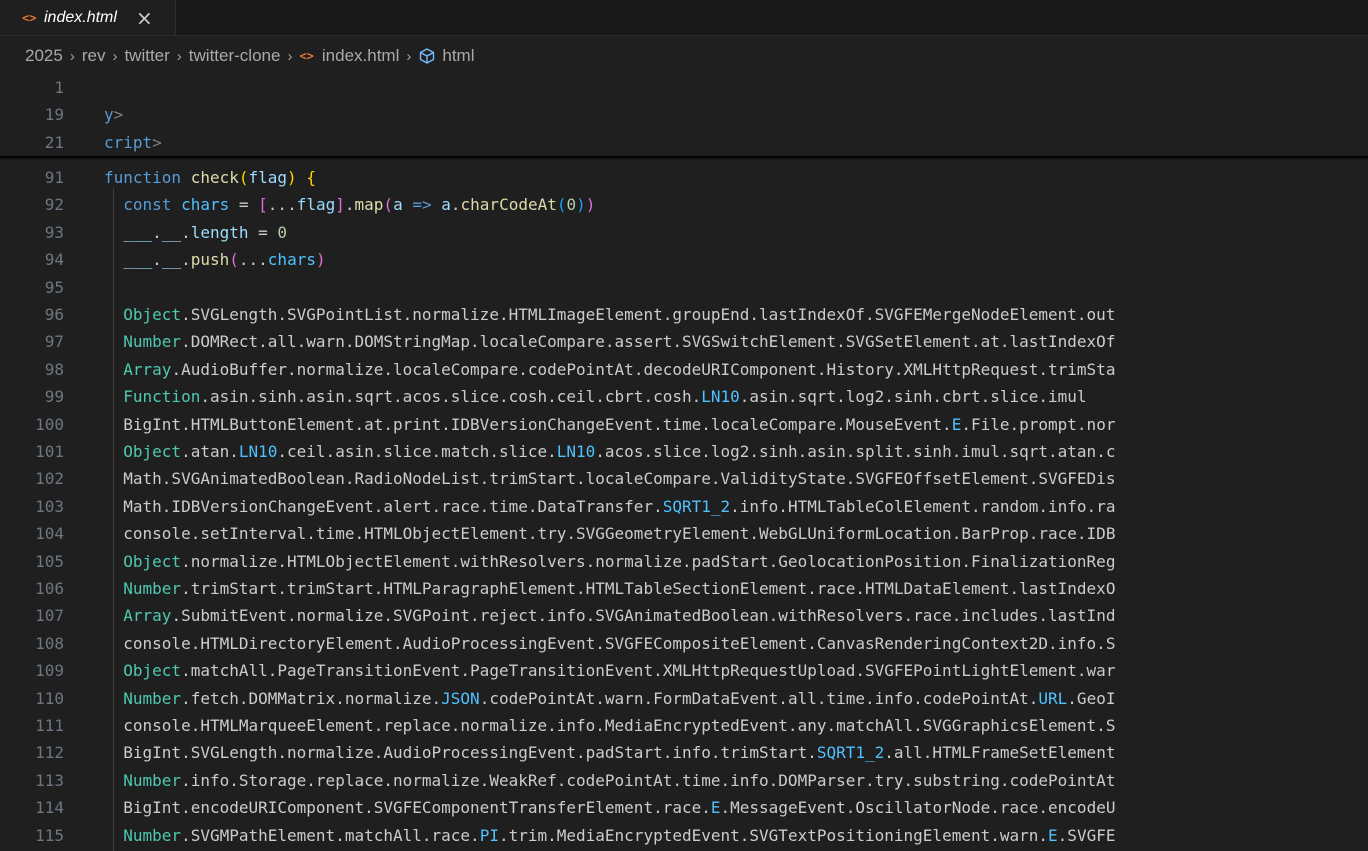 The width and height of the screenshot is (1368, 851). I want to click on code-token: flag, so click(316, 205).